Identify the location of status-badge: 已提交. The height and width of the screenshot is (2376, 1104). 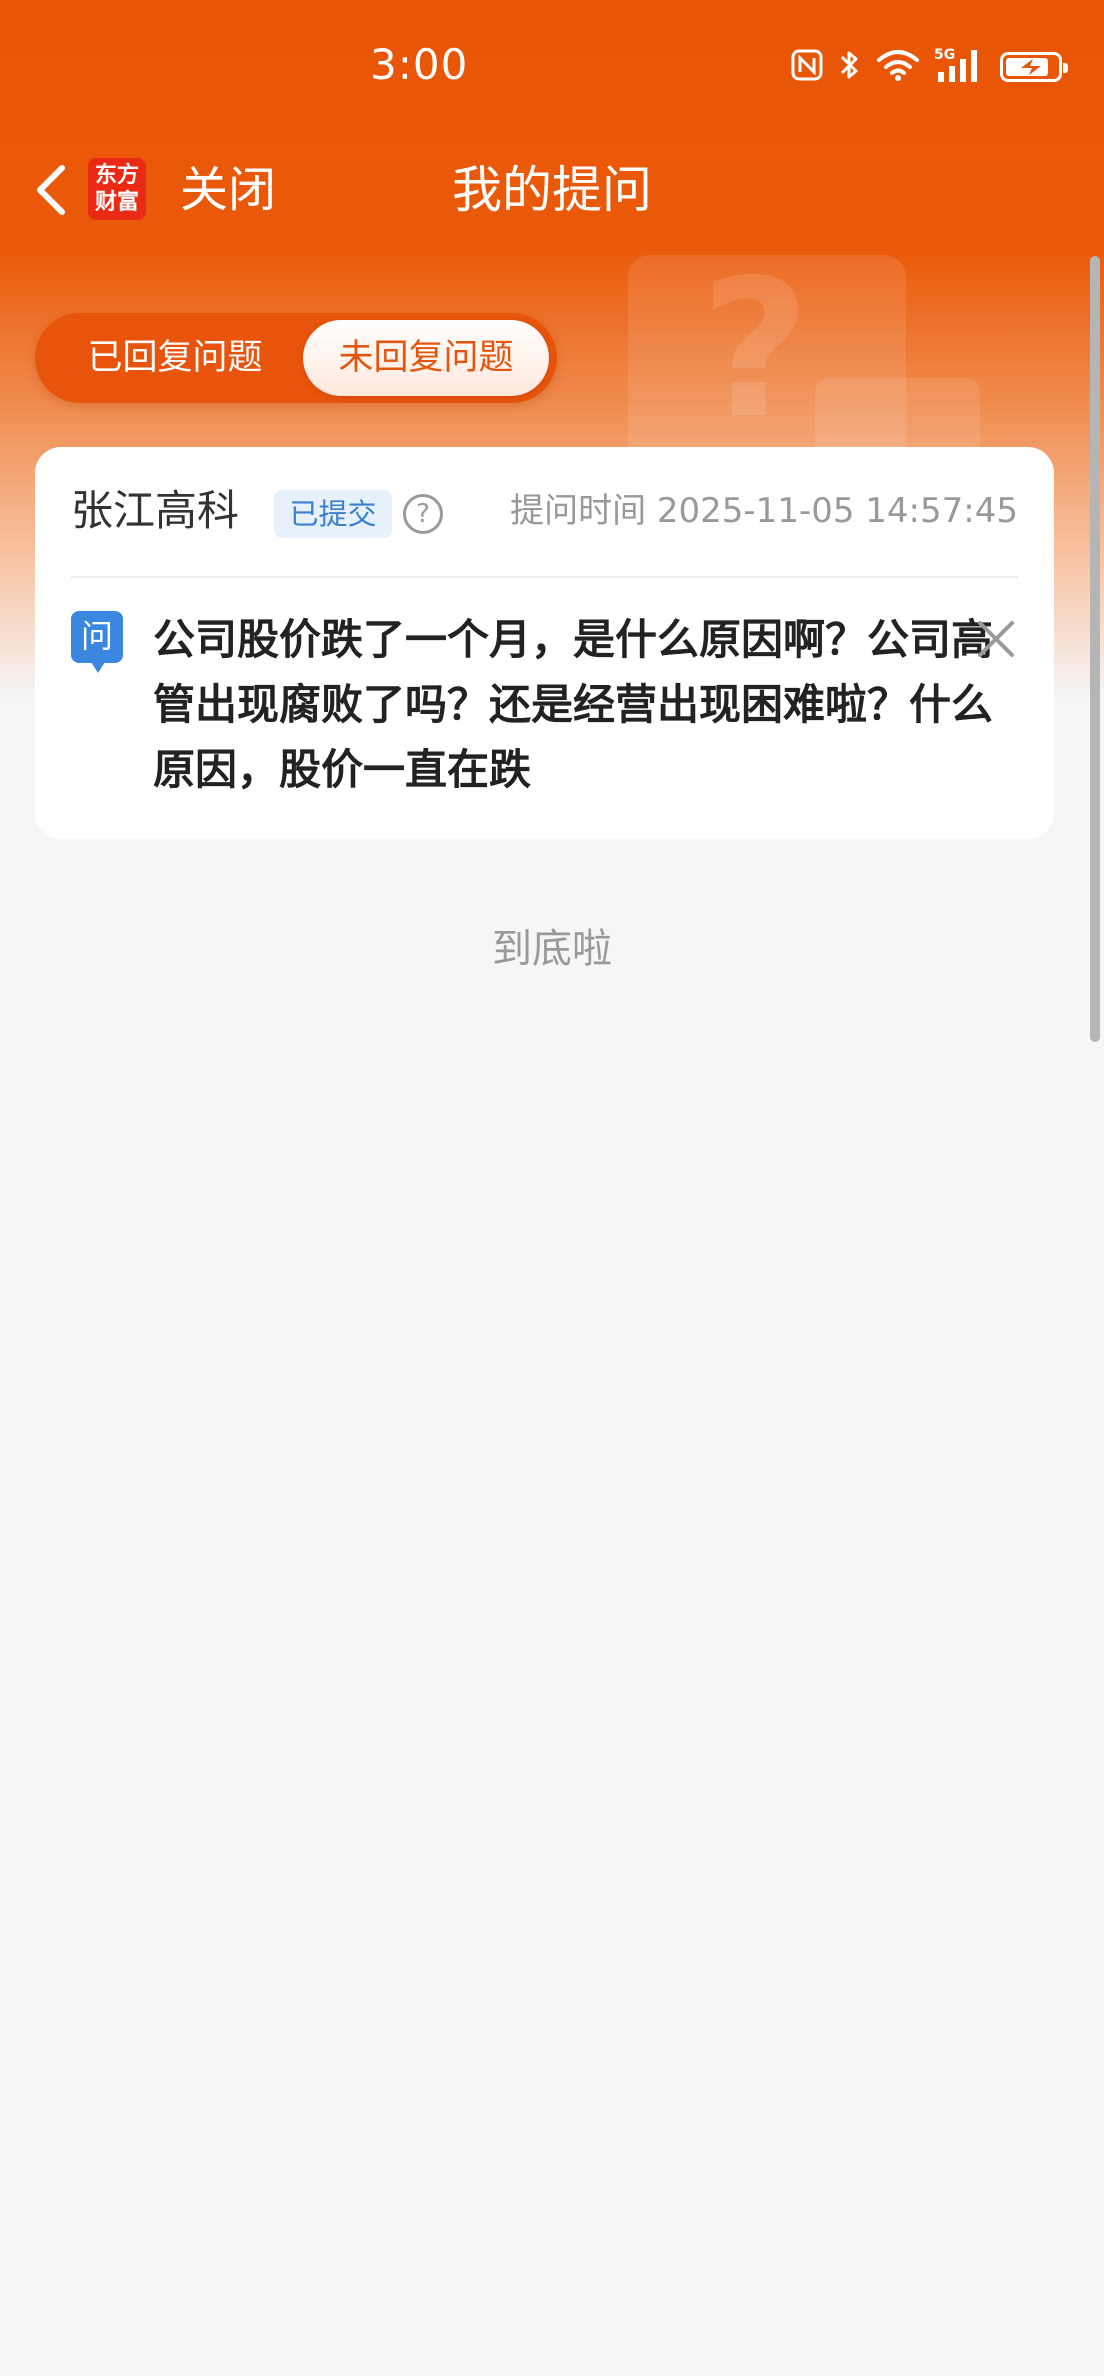
(333, 514).